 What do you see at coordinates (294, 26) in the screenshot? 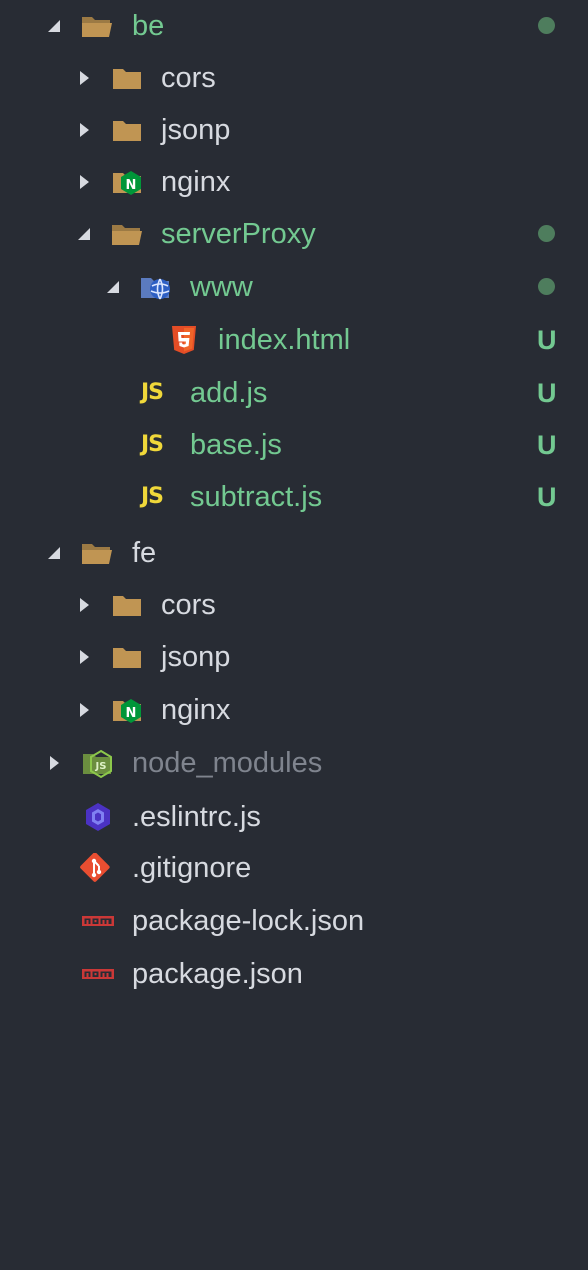
I see `tree-item-be: be` at bounding box center [294, 26].